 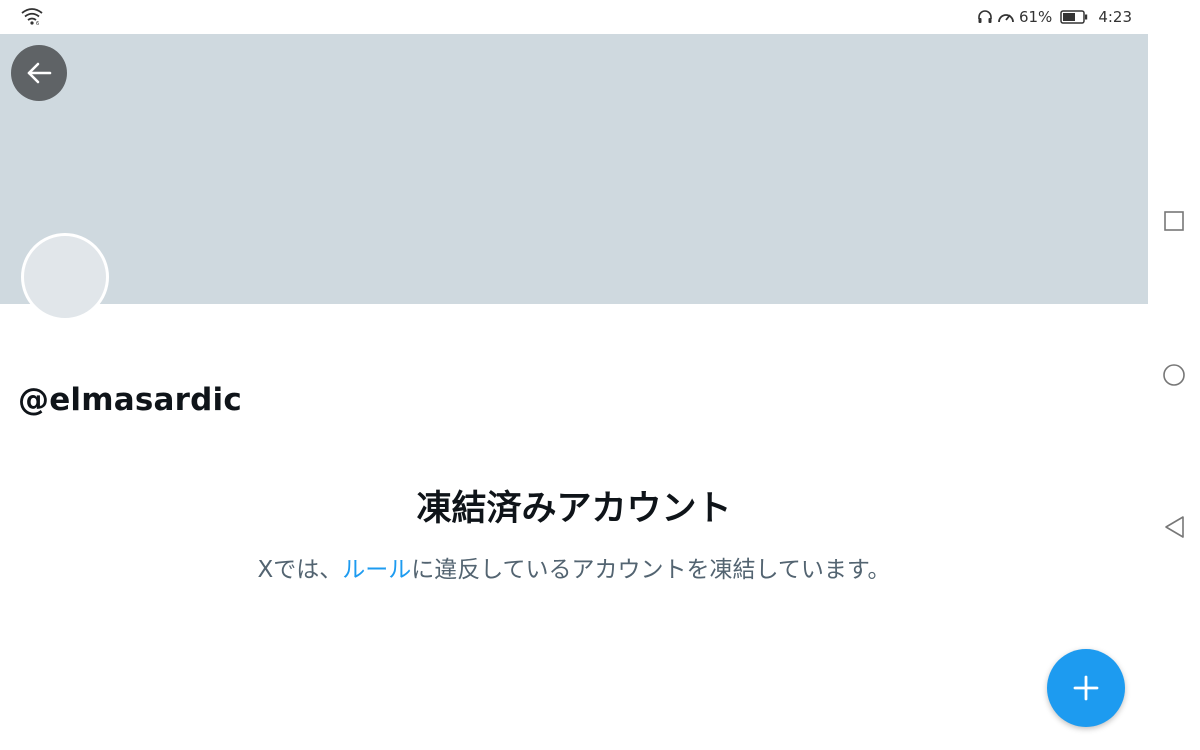 I want to click on back-button, so click(x=39, y=73).